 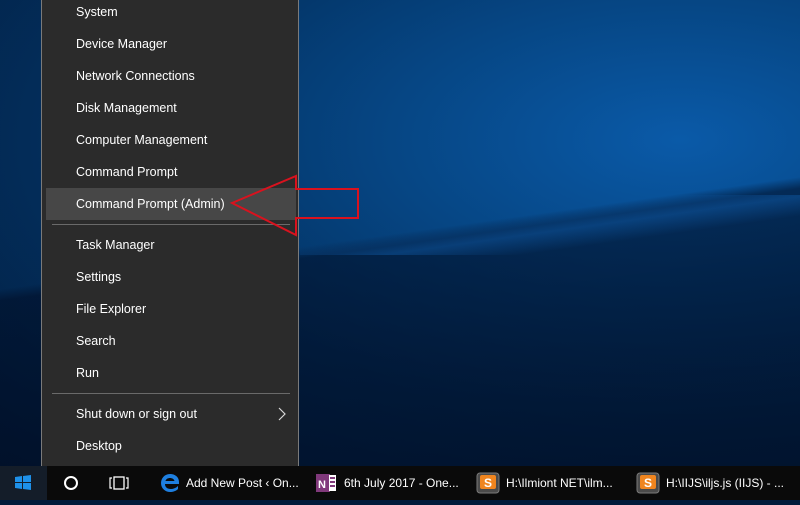 I want to click on menu-item-network-connections: Network Connections, so click(x=171, y=76).